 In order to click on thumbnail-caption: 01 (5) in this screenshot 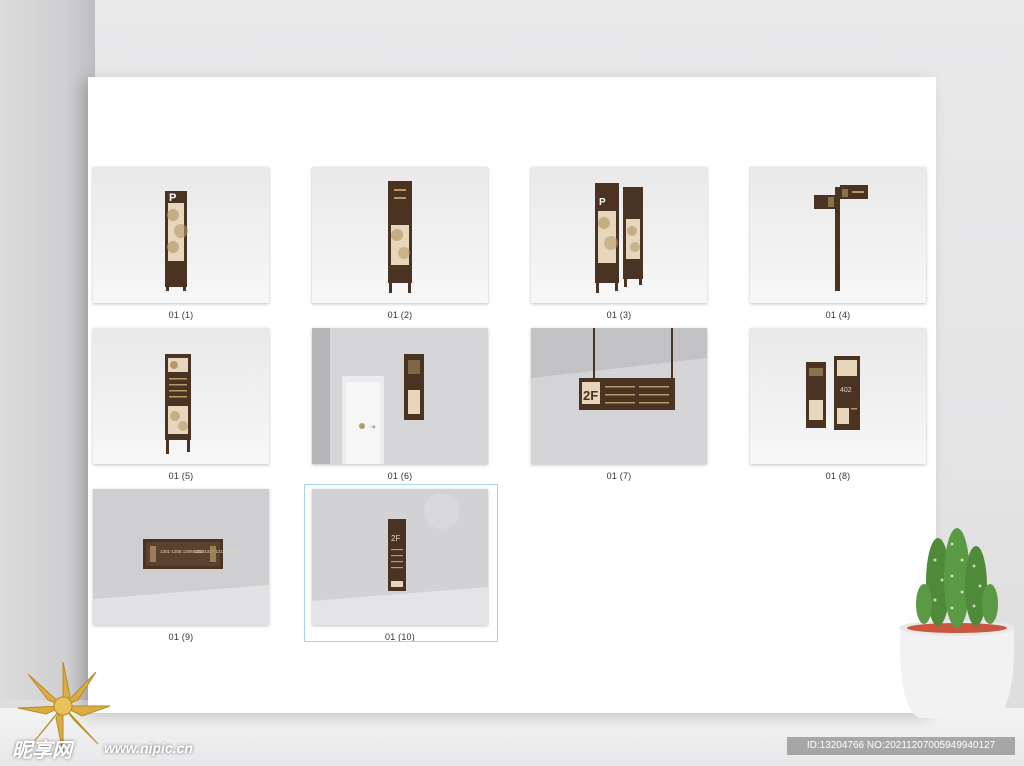, I will do `click(181, 476)`.